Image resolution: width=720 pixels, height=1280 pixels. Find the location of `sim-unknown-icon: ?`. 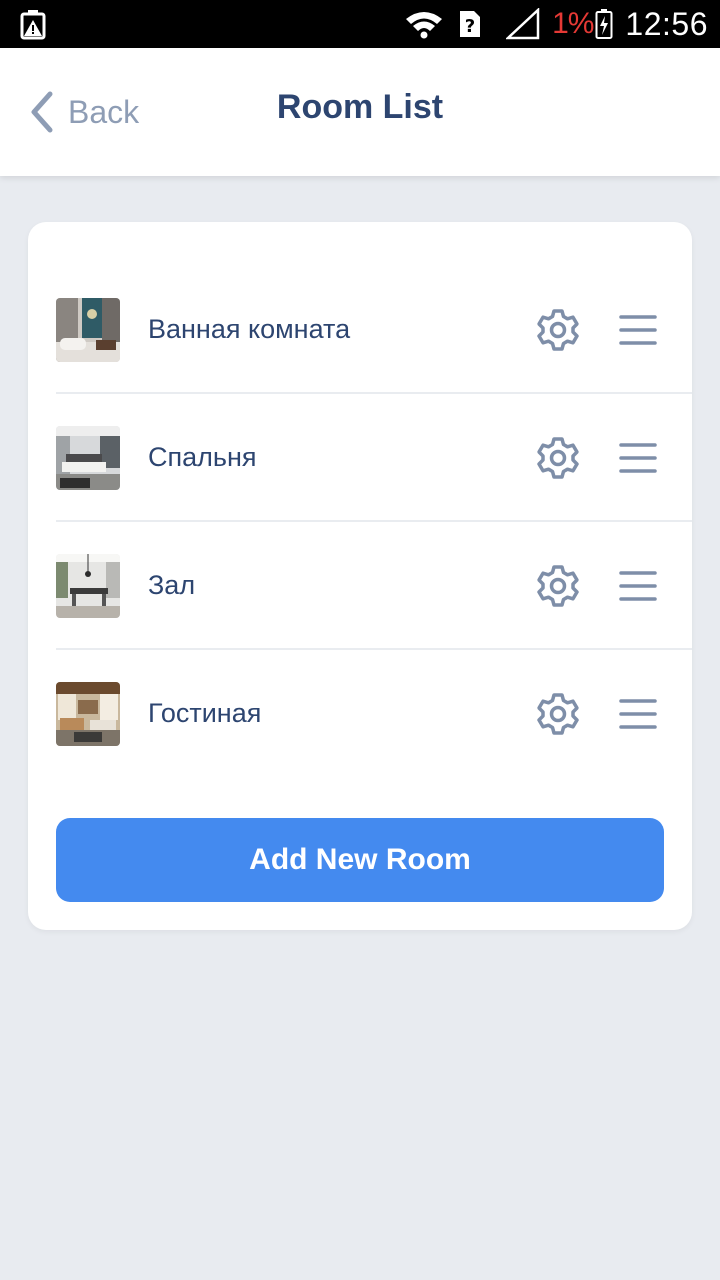

sim-unknown-icon: ? is located at coordinates (470, 24).